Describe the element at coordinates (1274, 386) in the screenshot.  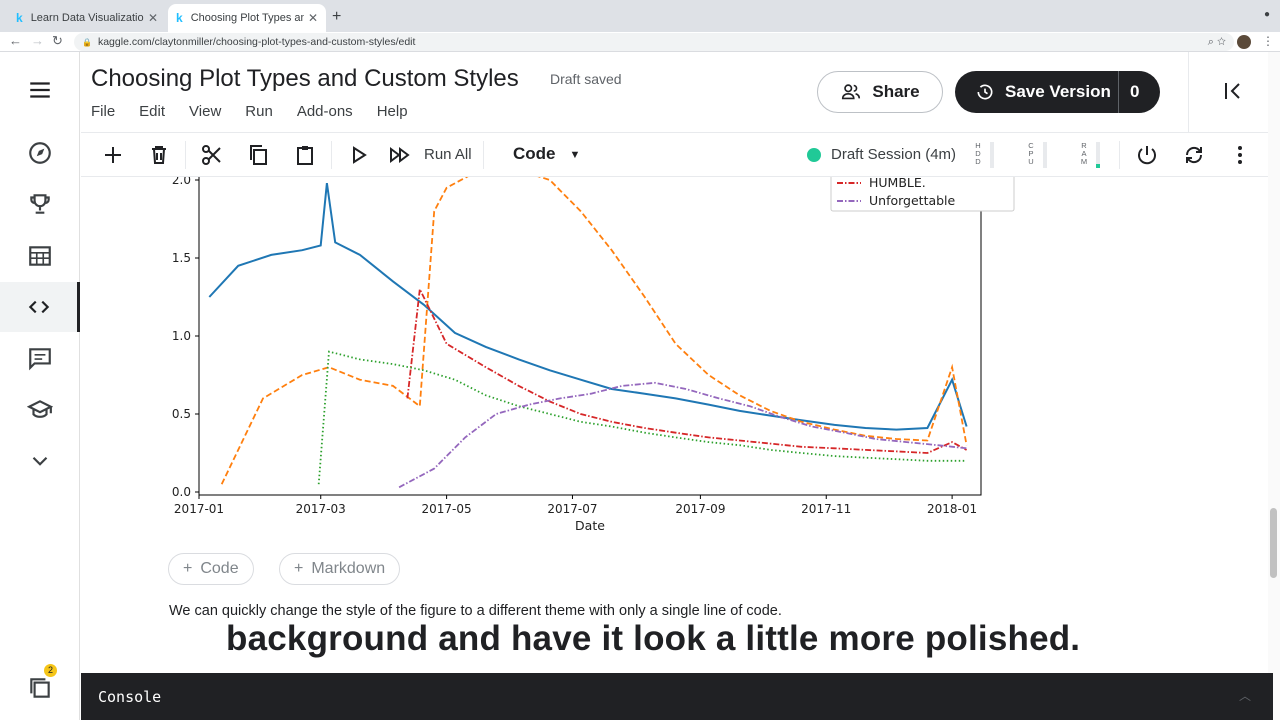
I see `page-scrollbar` at that location.